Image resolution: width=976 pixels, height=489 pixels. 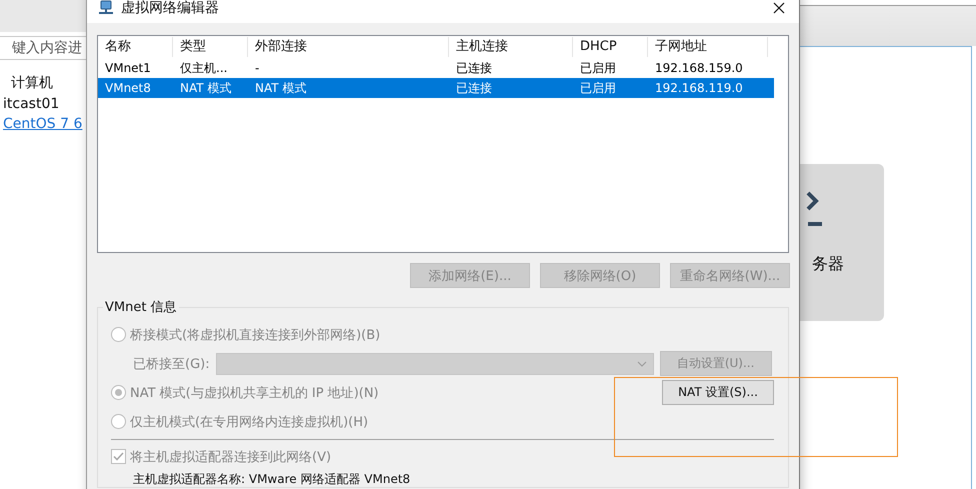 I want to click on group-title: VMnet 信息, so click(x=141, y=307).